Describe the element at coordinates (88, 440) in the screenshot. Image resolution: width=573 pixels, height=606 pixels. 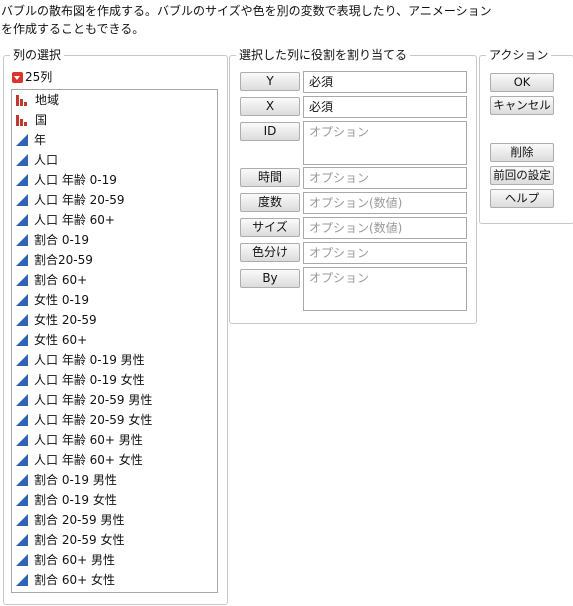
I see `column-list-item-label: 人口 年齢 60+ 男性` at that location.